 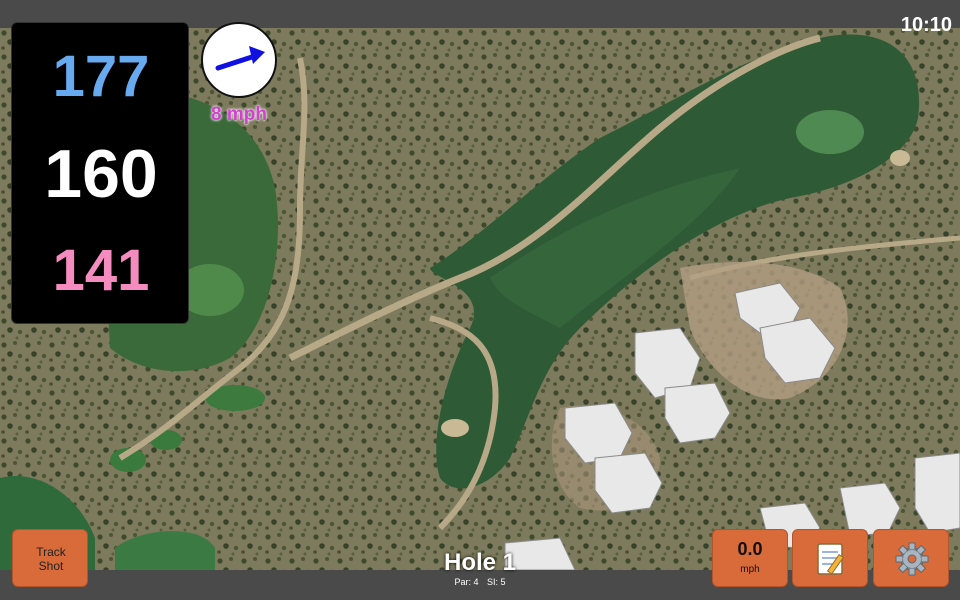 I want to click on track-shot-button: Track Shot, so click(x=50, y=558).